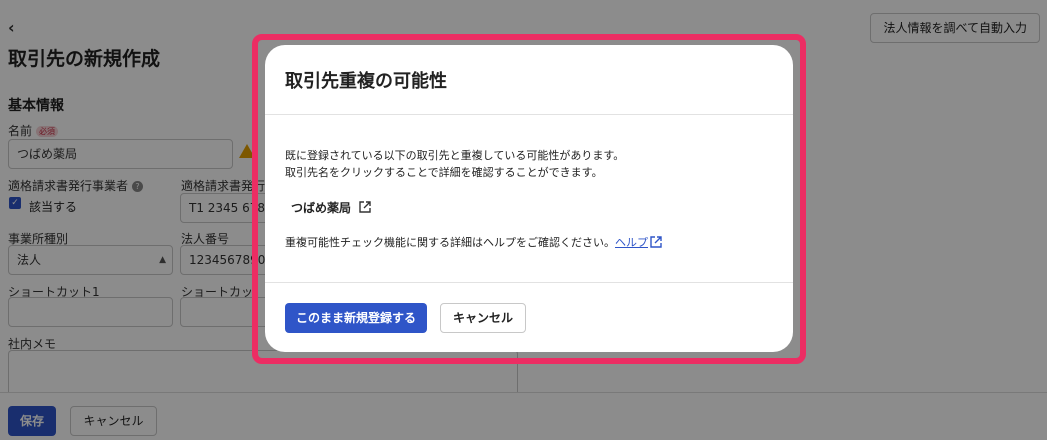 This screenshot has height=440, width=1047. I want to click on help-text-body: 重複可能性チェック機能に関する詳細はヘルプをご確認ください。, so click(450, 242).